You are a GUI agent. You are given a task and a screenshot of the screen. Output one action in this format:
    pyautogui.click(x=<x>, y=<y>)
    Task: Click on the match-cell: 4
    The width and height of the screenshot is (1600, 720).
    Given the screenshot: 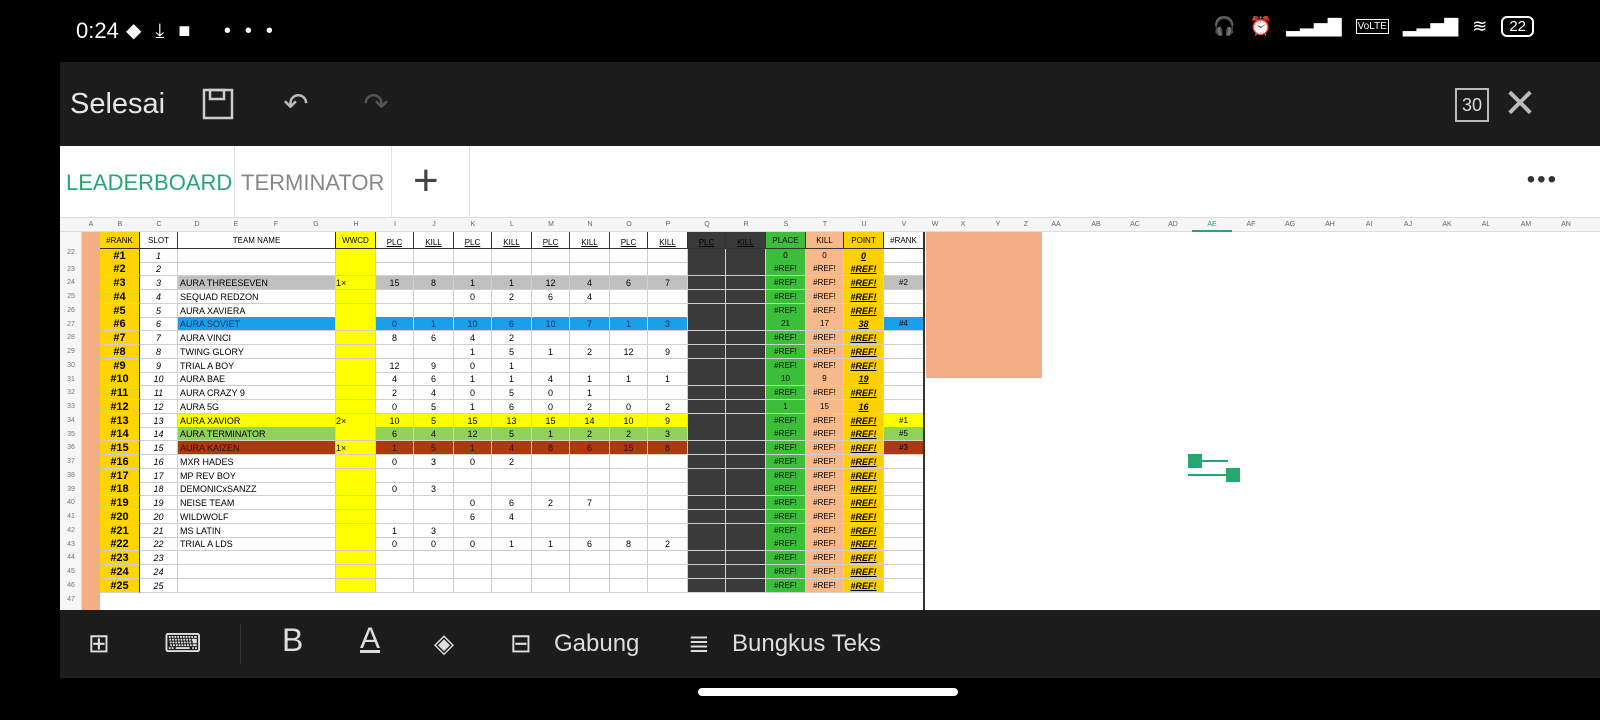 What is the action you would take?
    pyautogui.click(x=590, y=296)
    